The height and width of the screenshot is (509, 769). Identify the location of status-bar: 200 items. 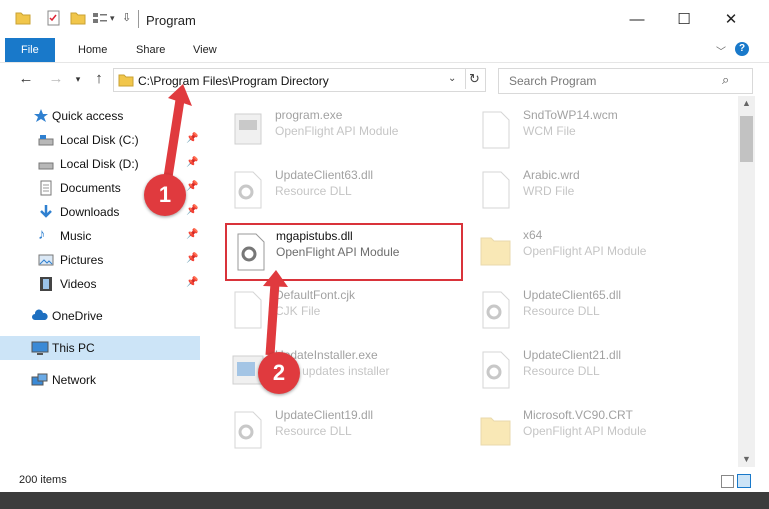
(384, 481).